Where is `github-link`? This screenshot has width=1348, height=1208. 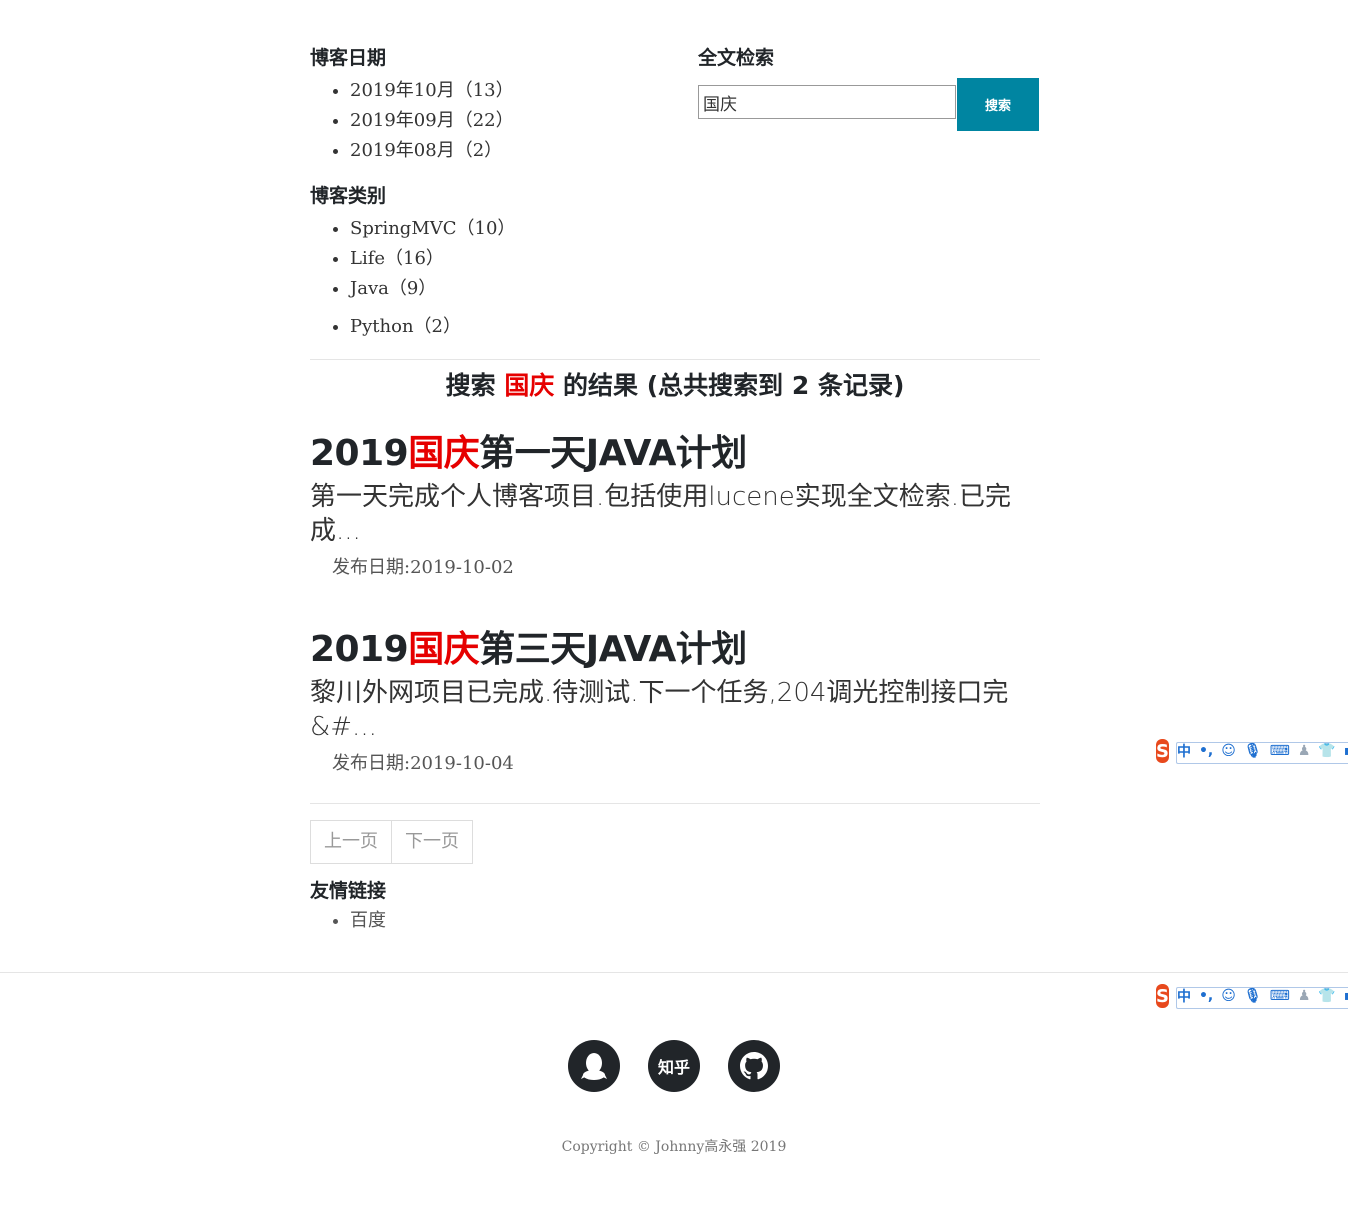
github-link is located at coordinates (754, 1066).